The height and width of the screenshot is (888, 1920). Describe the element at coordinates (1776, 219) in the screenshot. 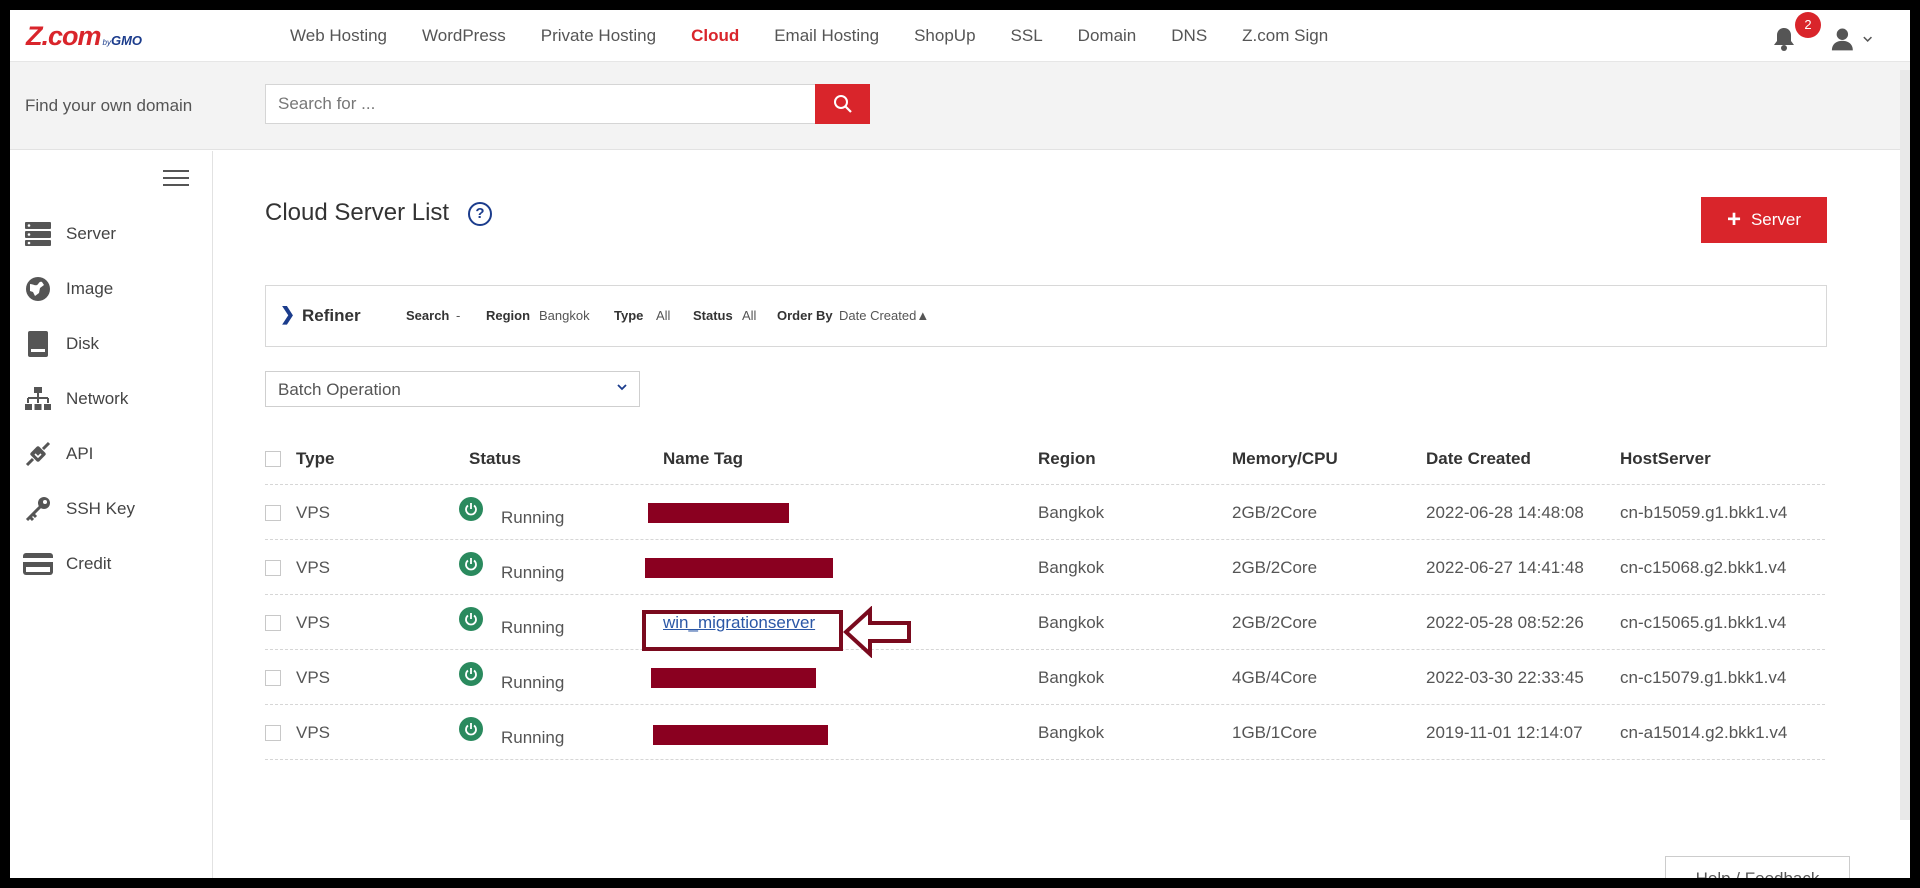

I see `add-server-label: Server` at that location.